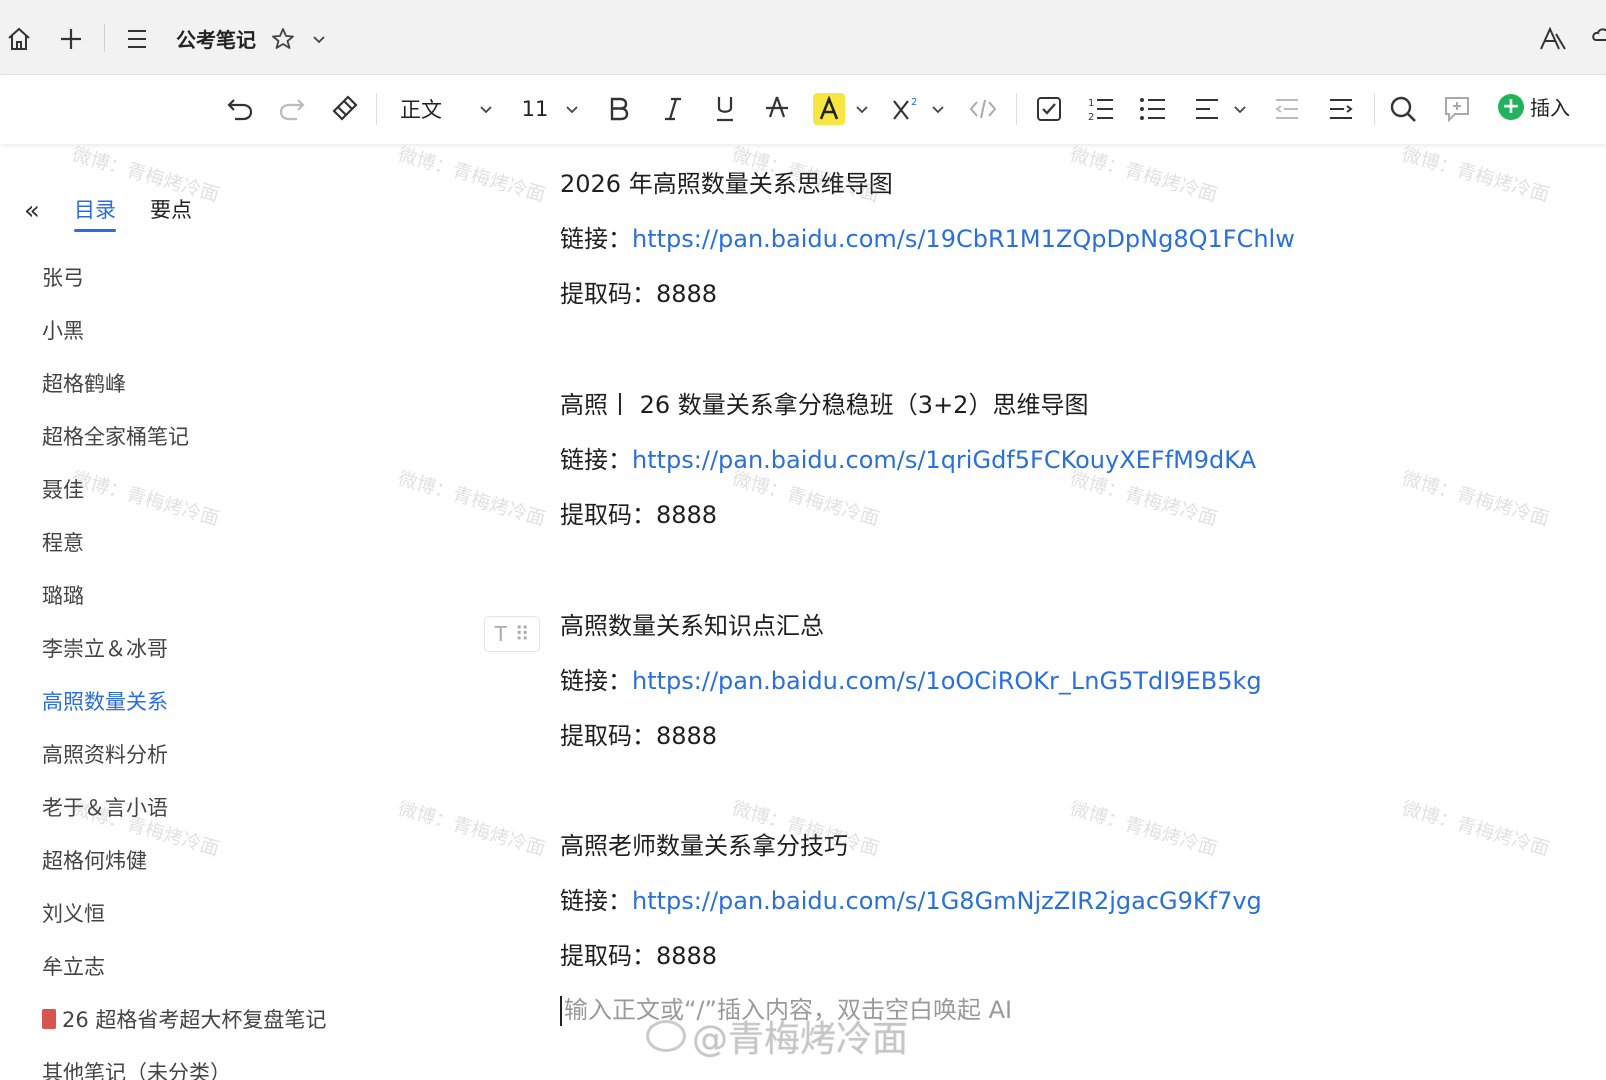 The width and height of the screenshot is (1606, 1080). Describe the element at coordinates (283, 39) in the screenshot. I see `star-icon` at that location.